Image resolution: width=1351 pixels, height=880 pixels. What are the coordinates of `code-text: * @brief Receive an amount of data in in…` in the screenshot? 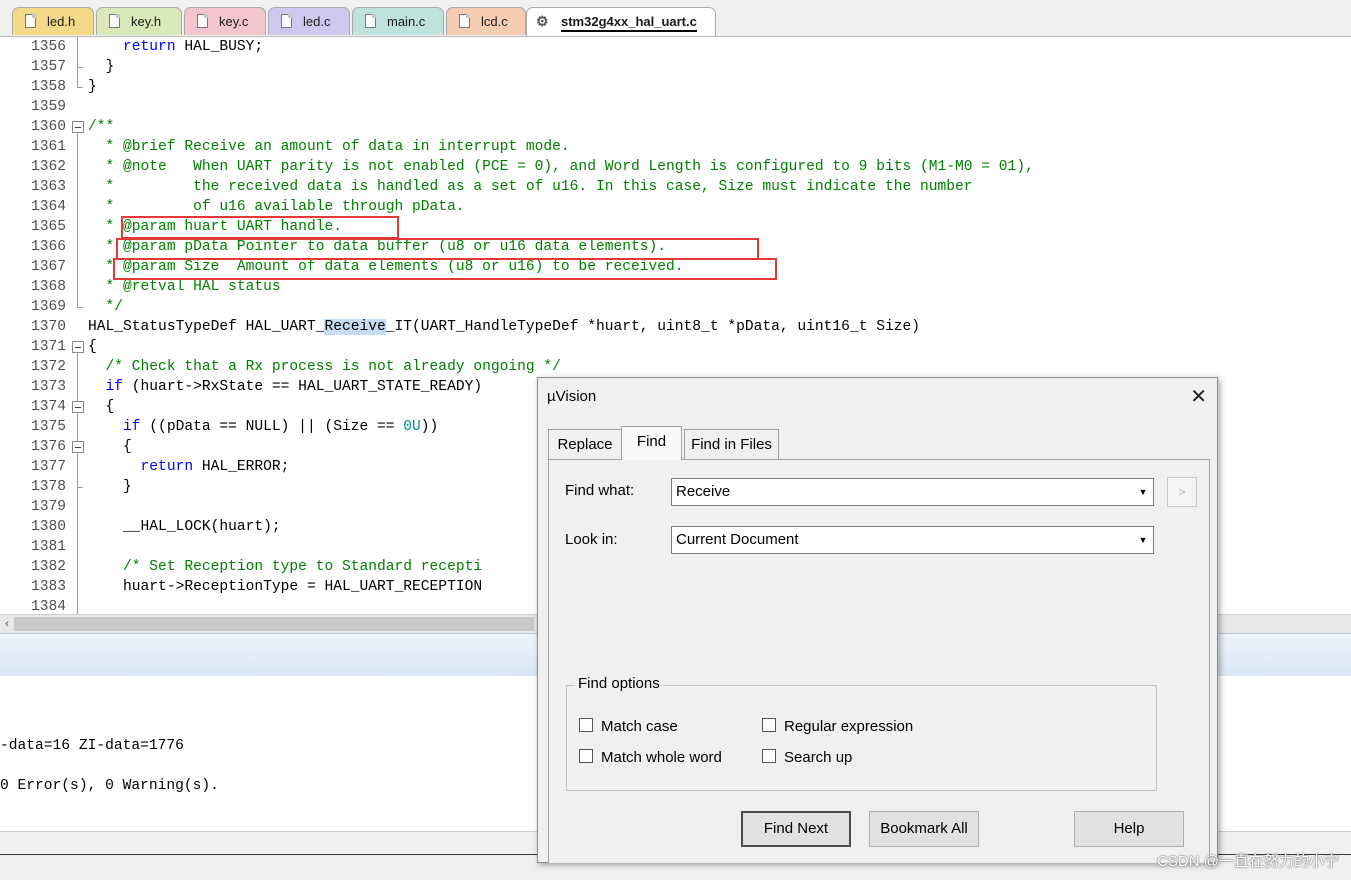 It's located at (329, 147).